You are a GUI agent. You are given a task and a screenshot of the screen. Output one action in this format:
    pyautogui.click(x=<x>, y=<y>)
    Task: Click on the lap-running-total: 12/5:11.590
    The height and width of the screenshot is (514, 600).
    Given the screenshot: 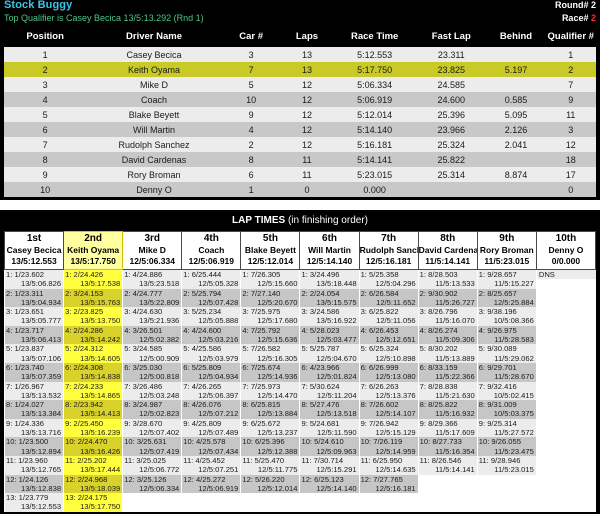 What is the action you would take?
    pyautogui.click(x=337, y=433)
    